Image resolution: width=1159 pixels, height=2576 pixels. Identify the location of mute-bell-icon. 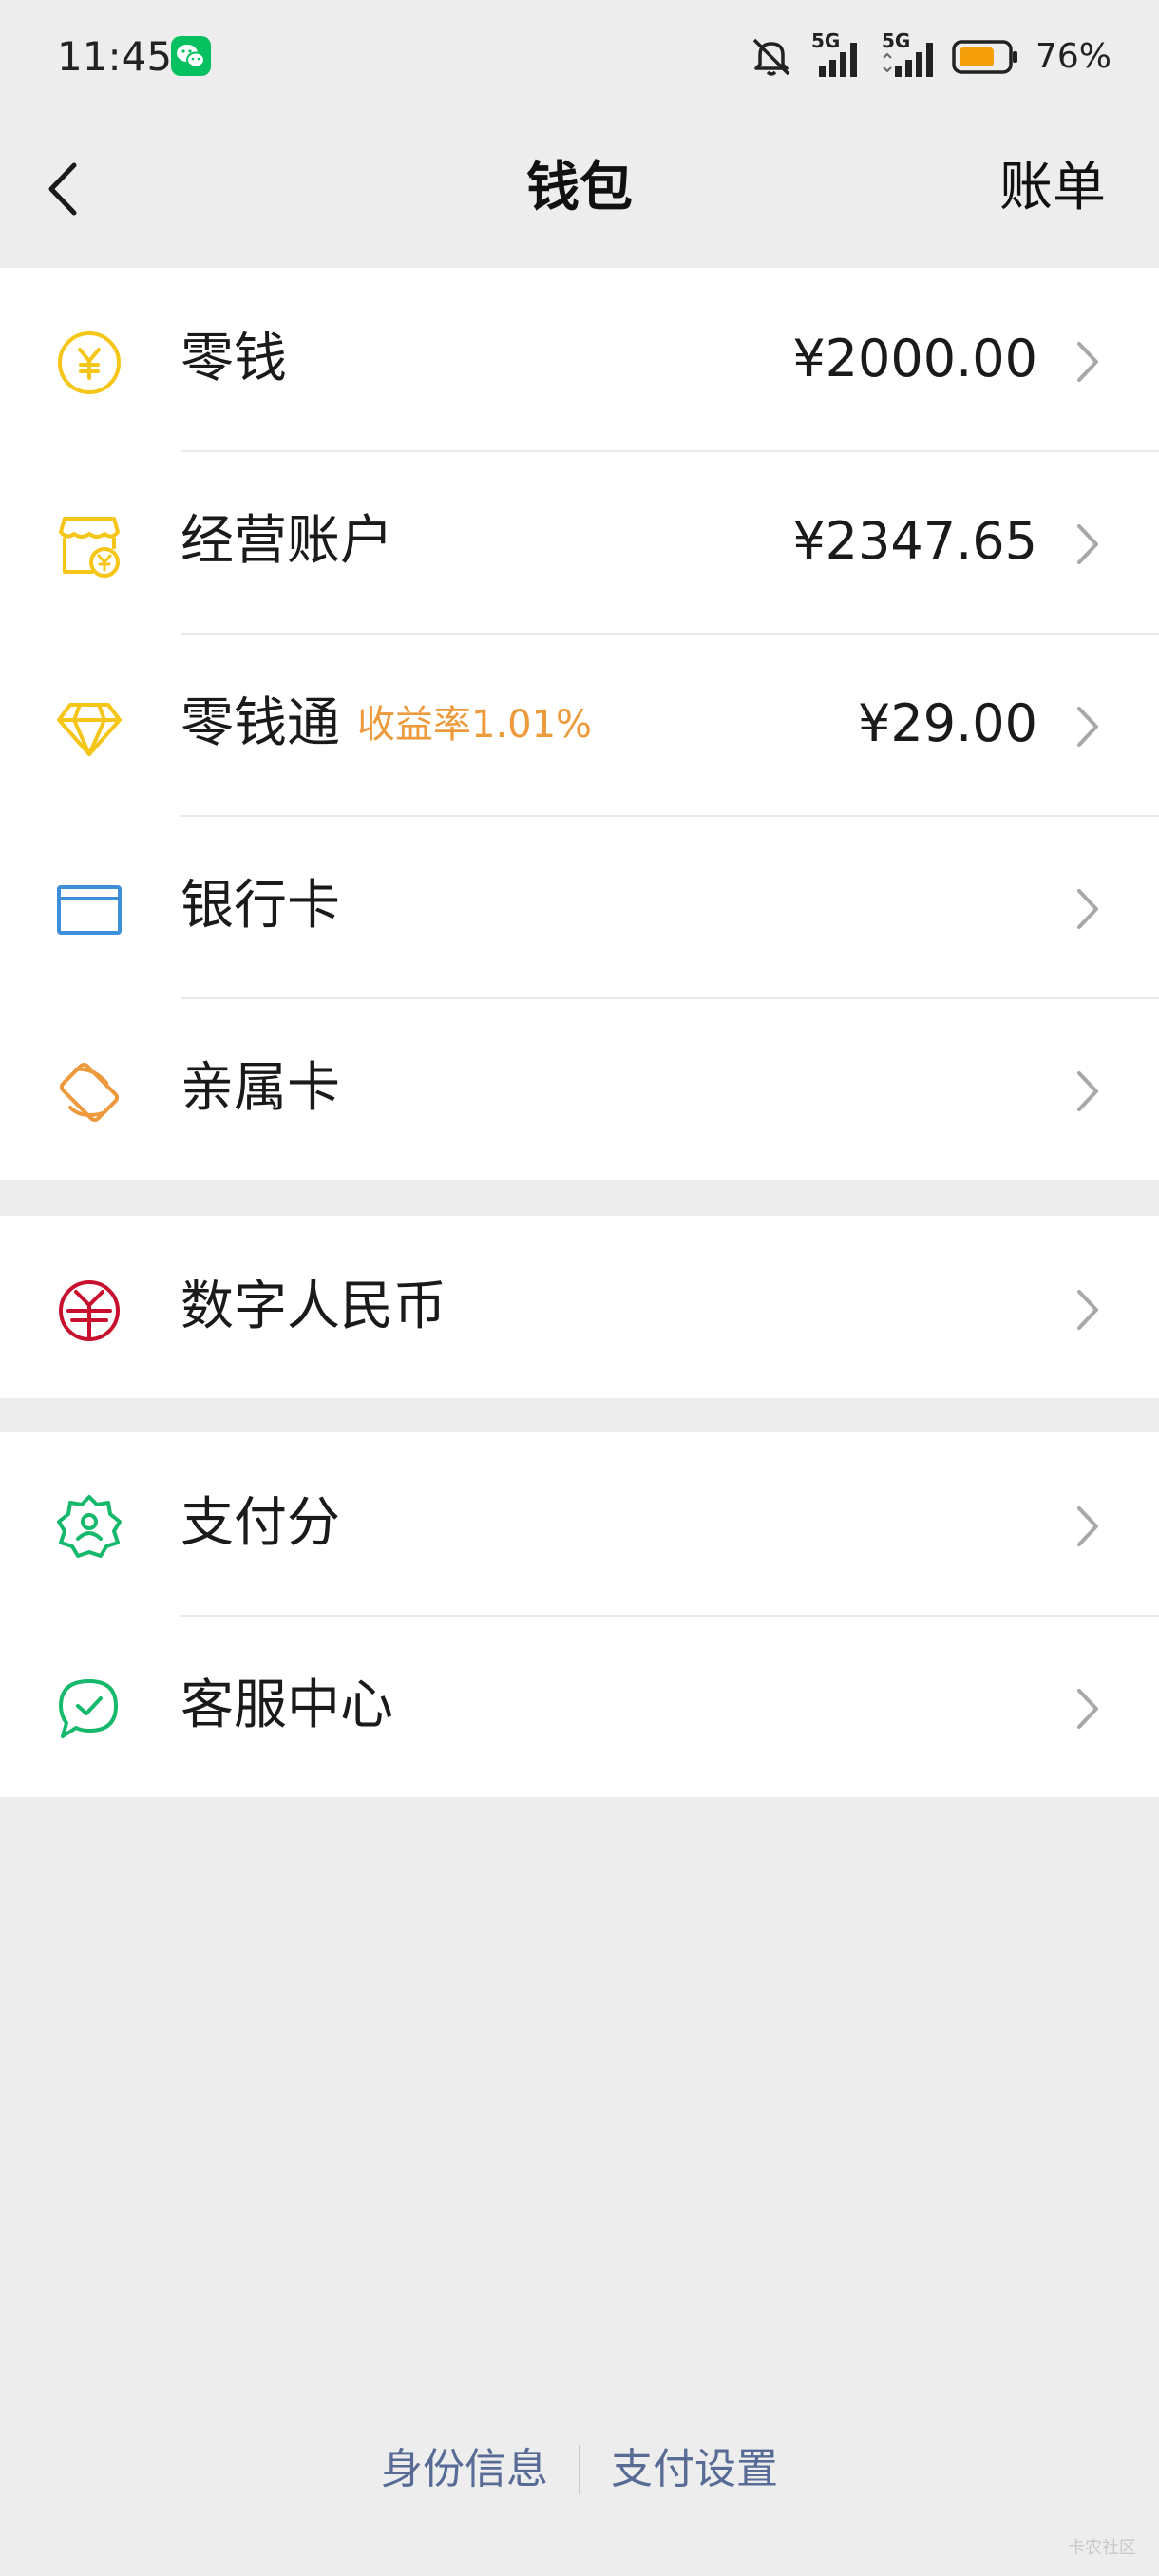
(771, 57).